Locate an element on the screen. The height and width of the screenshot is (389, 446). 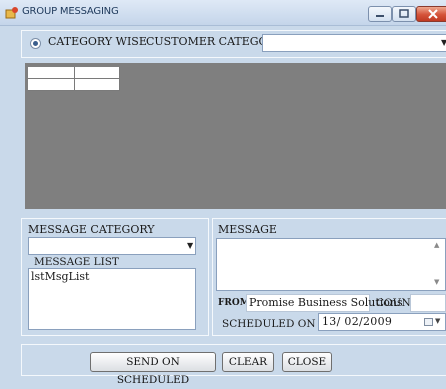
message-list-label: MESSAGE LIST is located at coordinates (76, 262).